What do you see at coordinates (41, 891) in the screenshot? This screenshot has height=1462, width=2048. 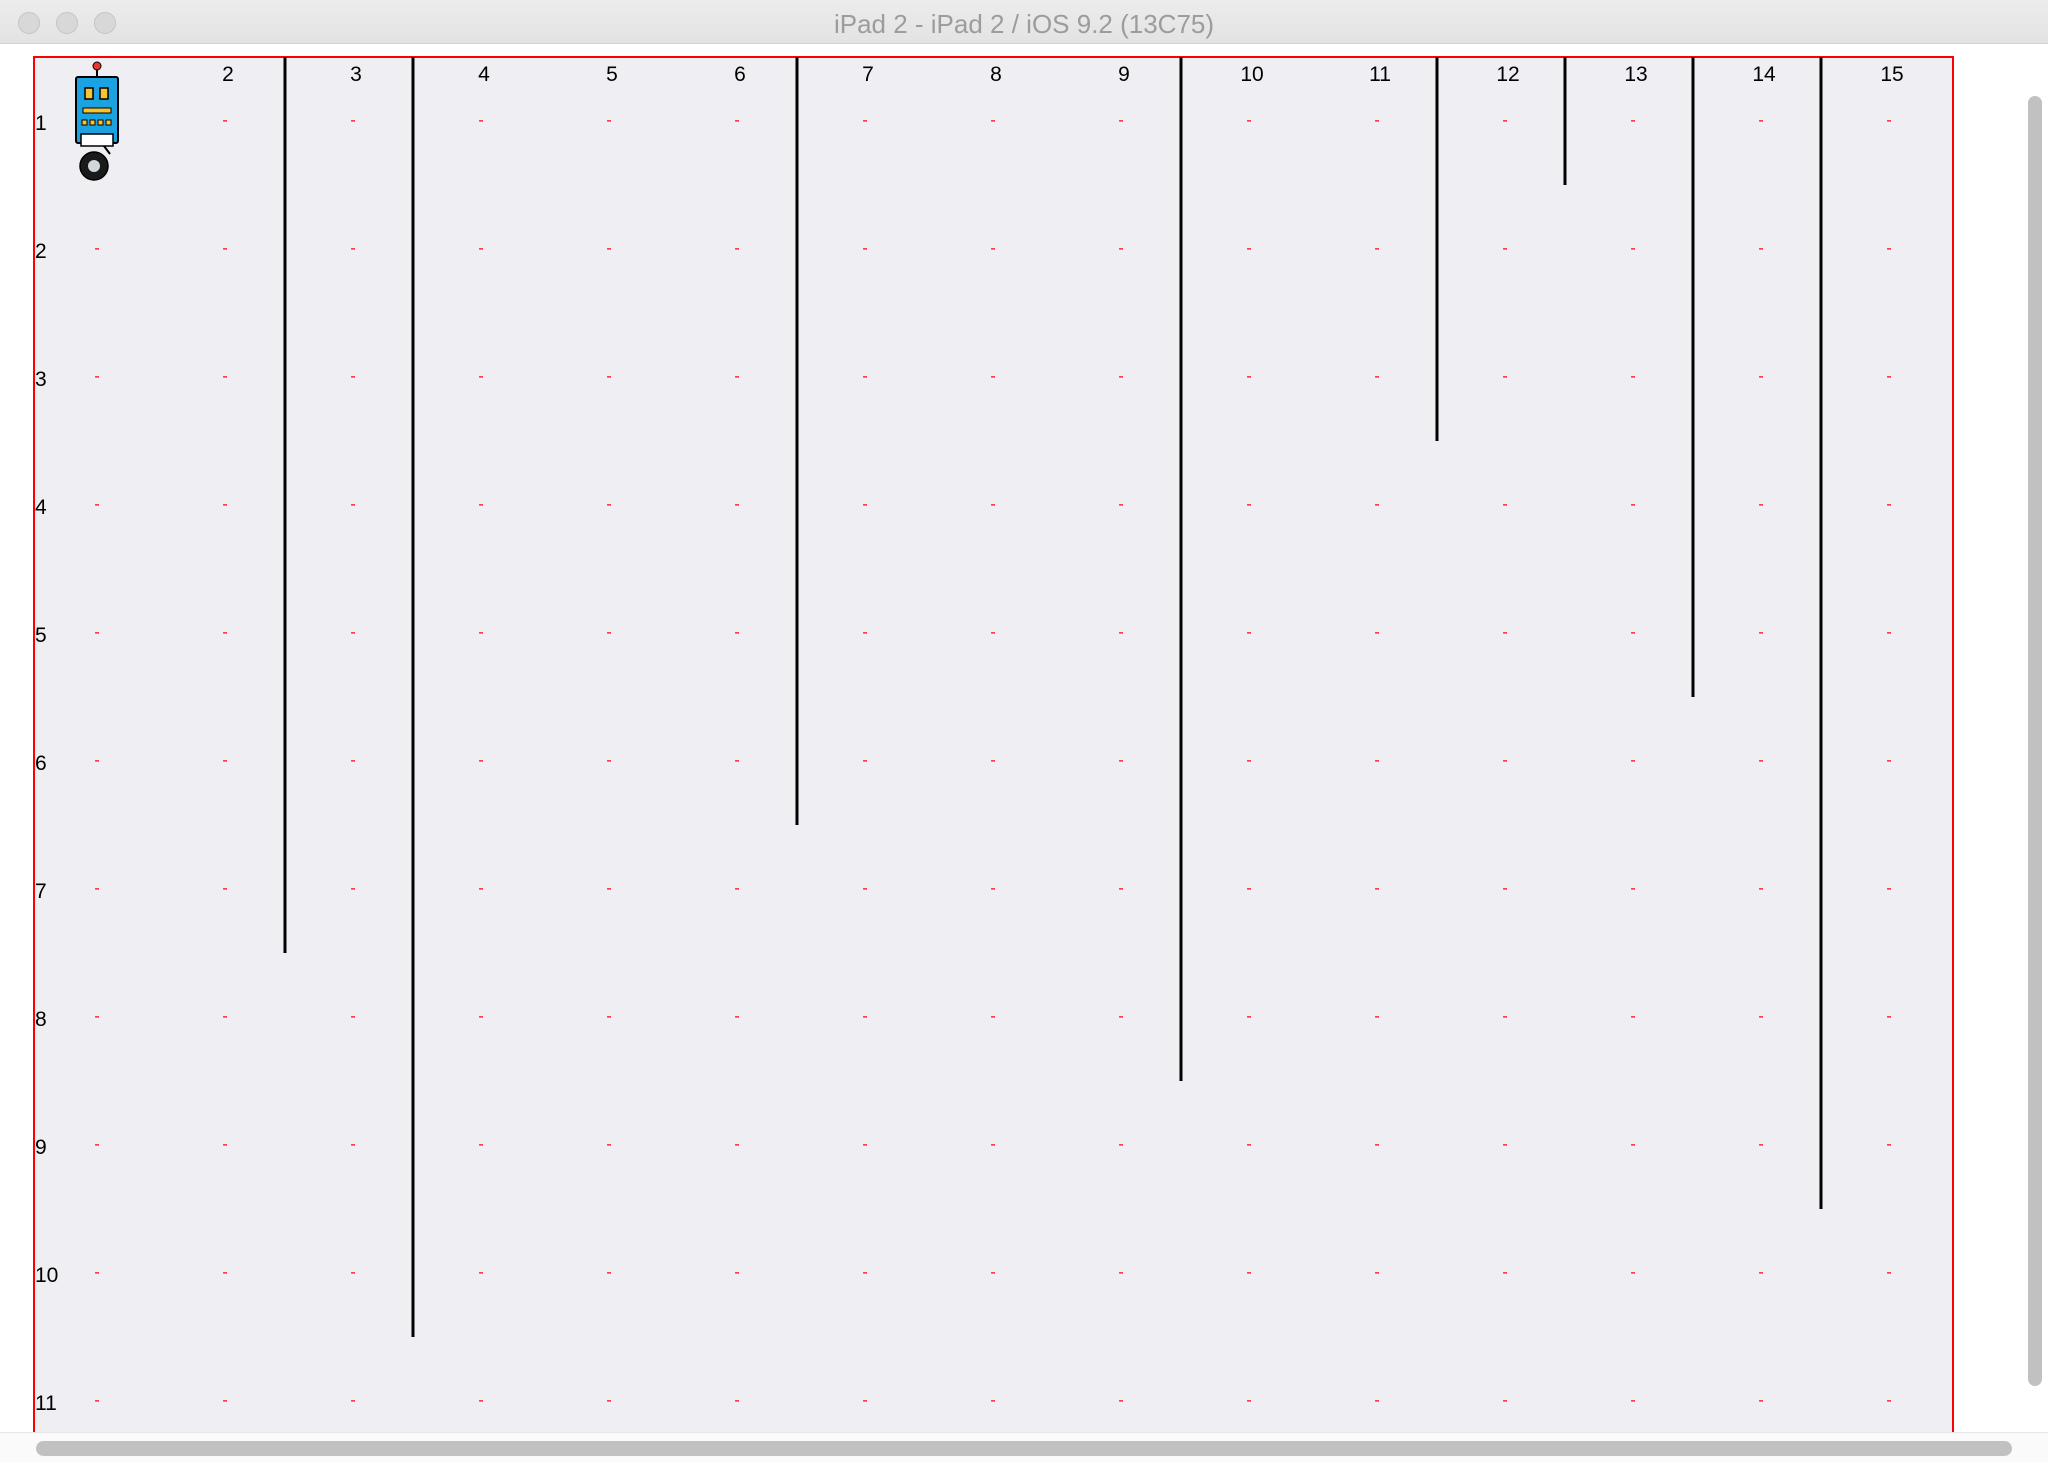 I see `row-label: 7` at bounding box center [41, 891].